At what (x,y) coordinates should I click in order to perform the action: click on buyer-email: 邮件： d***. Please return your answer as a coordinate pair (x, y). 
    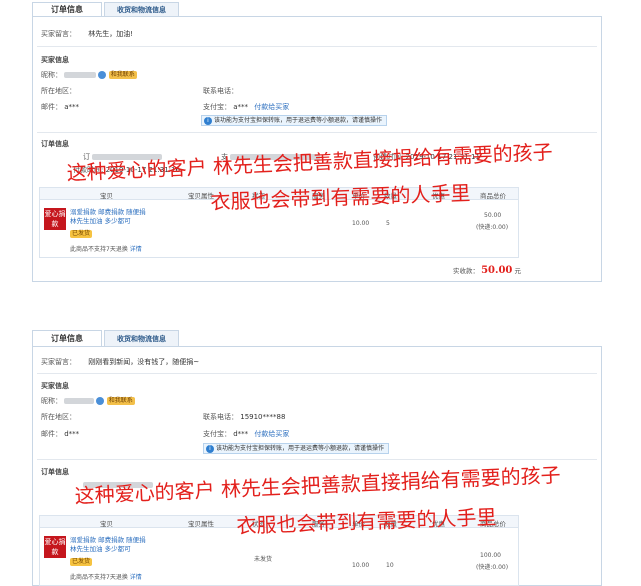
    Looking at the image, I should click on (60, 434).